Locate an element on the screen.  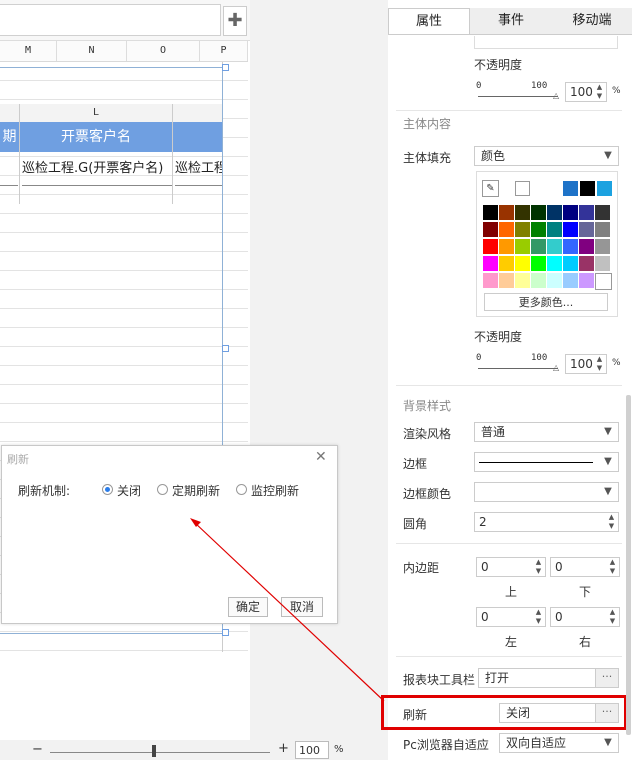
adapt-select: 双向自适应 ▼ is located at coordinates (559, 743).